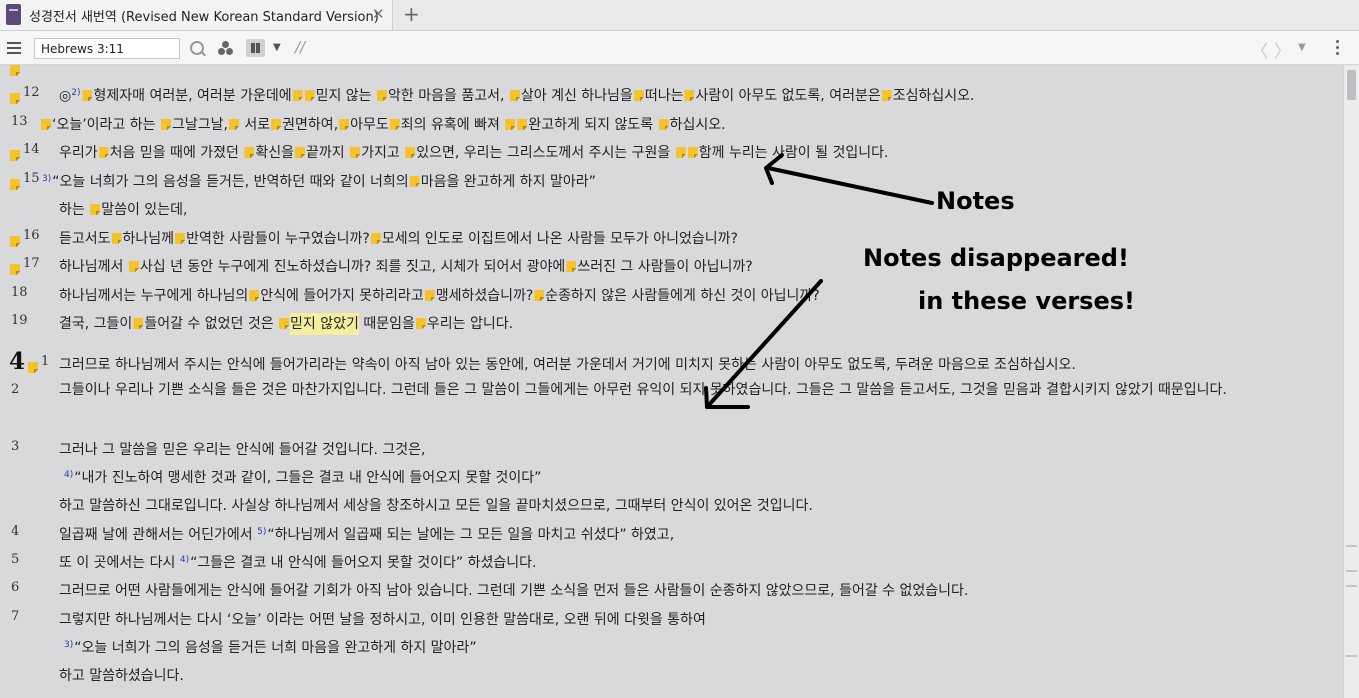 This screenshot has width=1359, height=698. I want to click on annotation-arrows, so click(819, 281).